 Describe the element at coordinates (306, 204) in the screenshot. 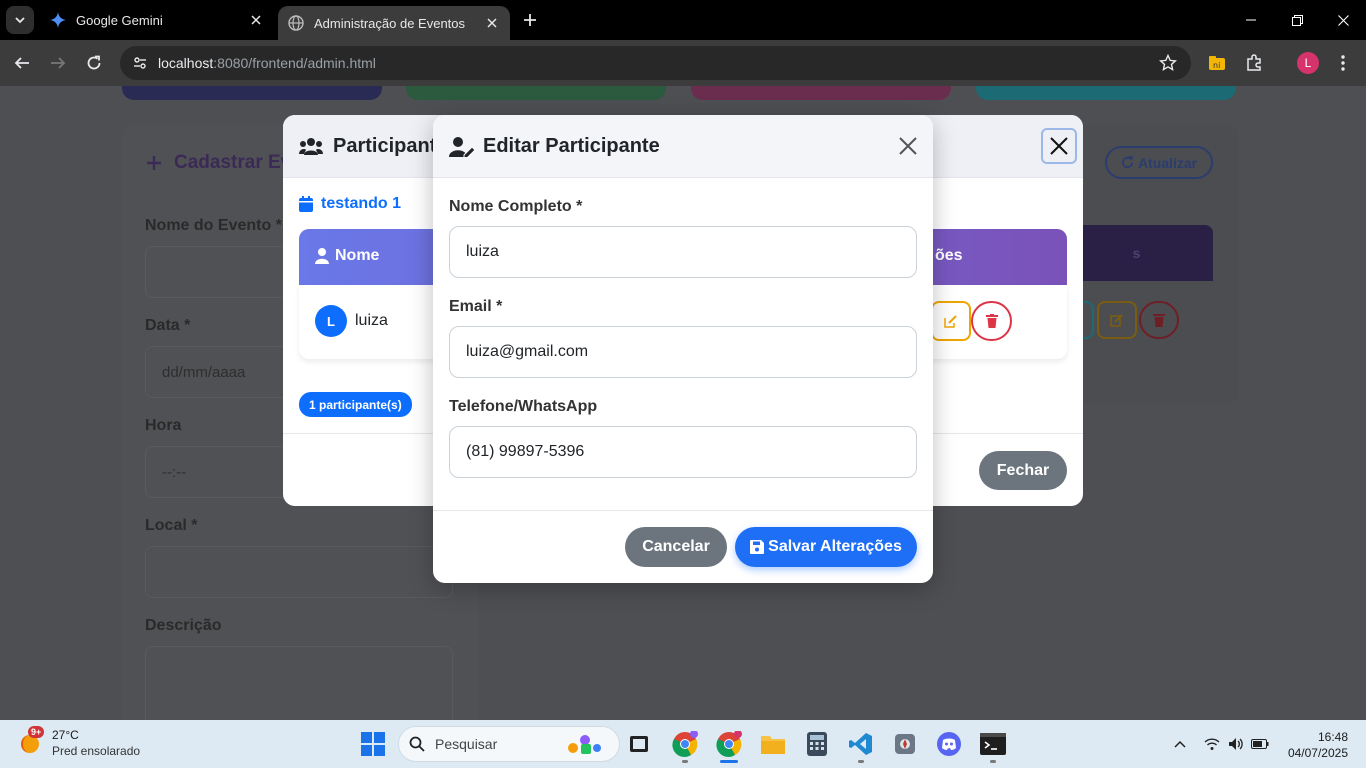

I see `calendar-icon` at that location.